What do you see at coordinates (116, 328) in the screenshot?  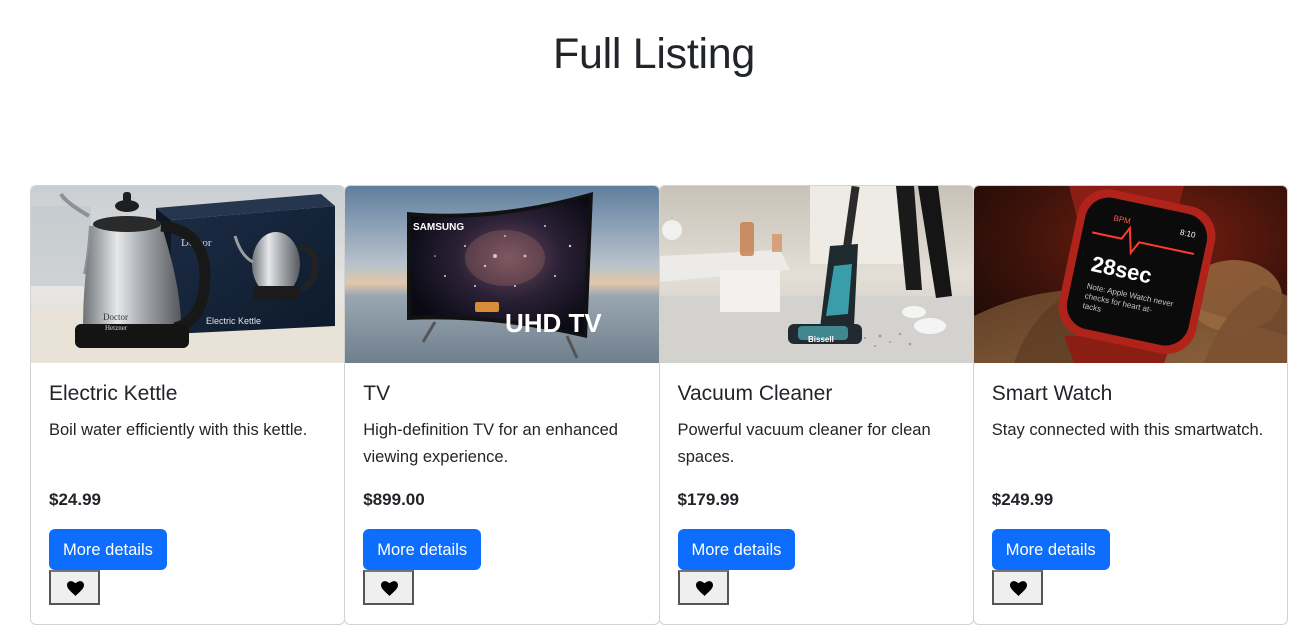 I see `svg-text: Hetzner` at bounding box center [116, 328].